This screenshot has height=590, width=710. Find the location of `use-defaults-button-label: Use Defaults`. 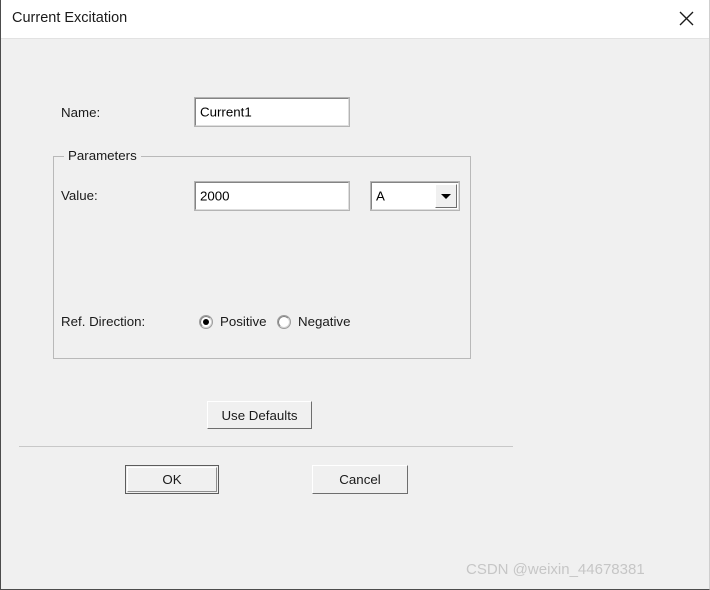

use-defaults-button-label: Use Defaults is located at coordinates (259, 415).